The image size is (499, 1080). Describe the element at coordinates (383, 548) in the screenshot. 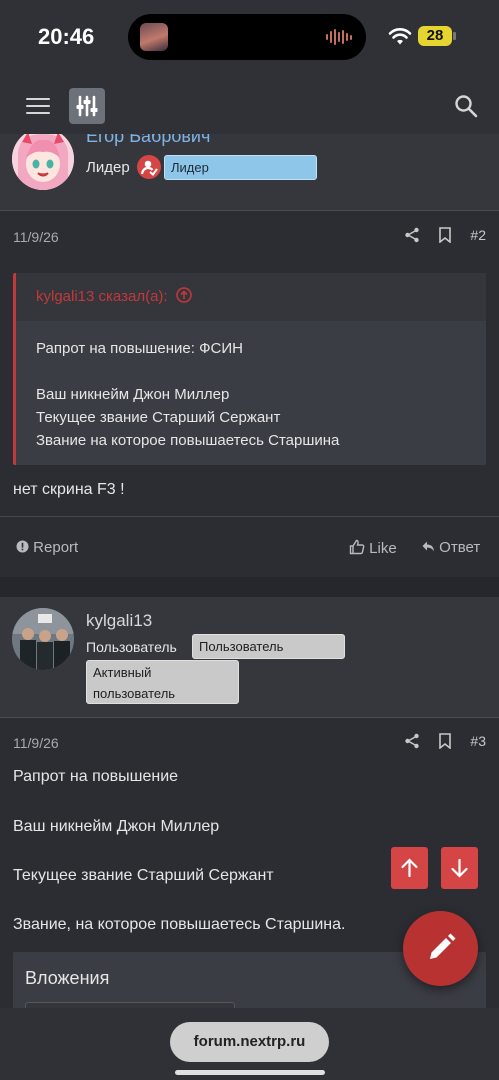

I see `like-label: Like` at that location.